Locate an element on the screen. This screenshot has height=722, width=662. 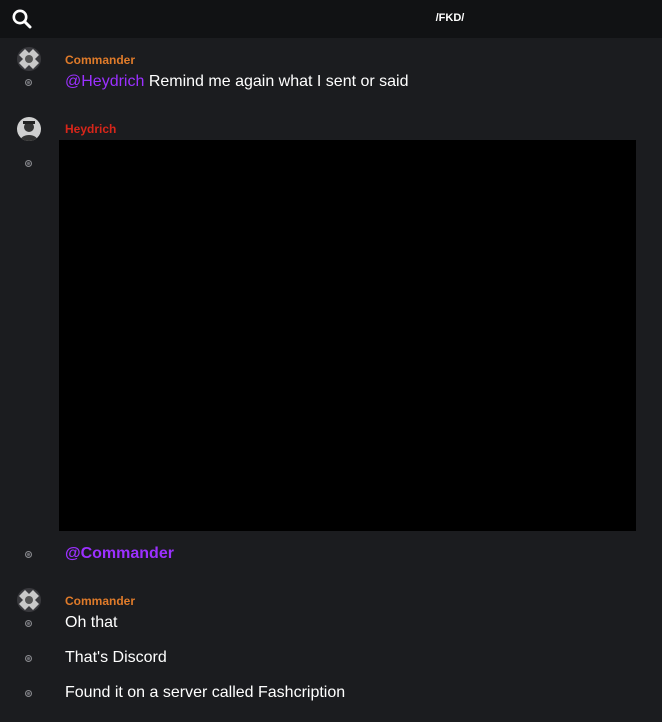
message-text: That's Discord is located at coordinates (116, 657).